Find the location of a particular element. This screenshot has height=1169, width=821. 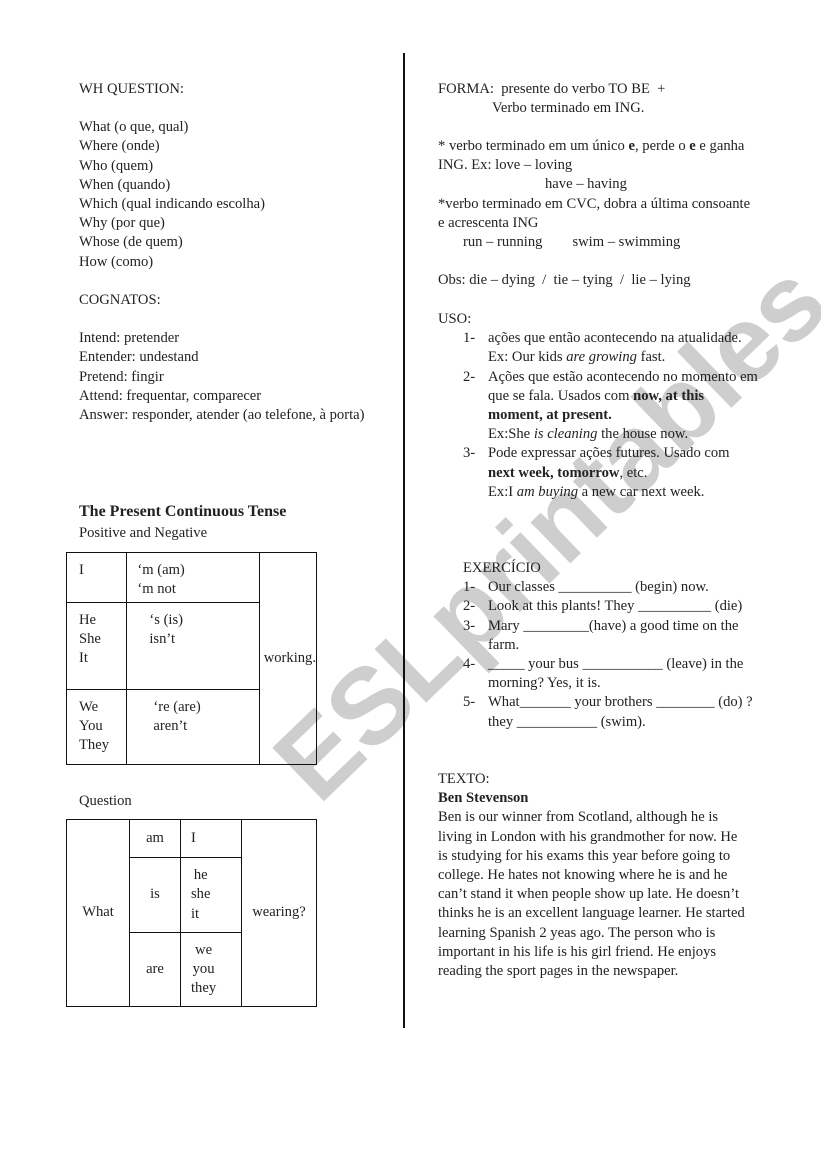

subject: She is located at coordinates (90, 639).